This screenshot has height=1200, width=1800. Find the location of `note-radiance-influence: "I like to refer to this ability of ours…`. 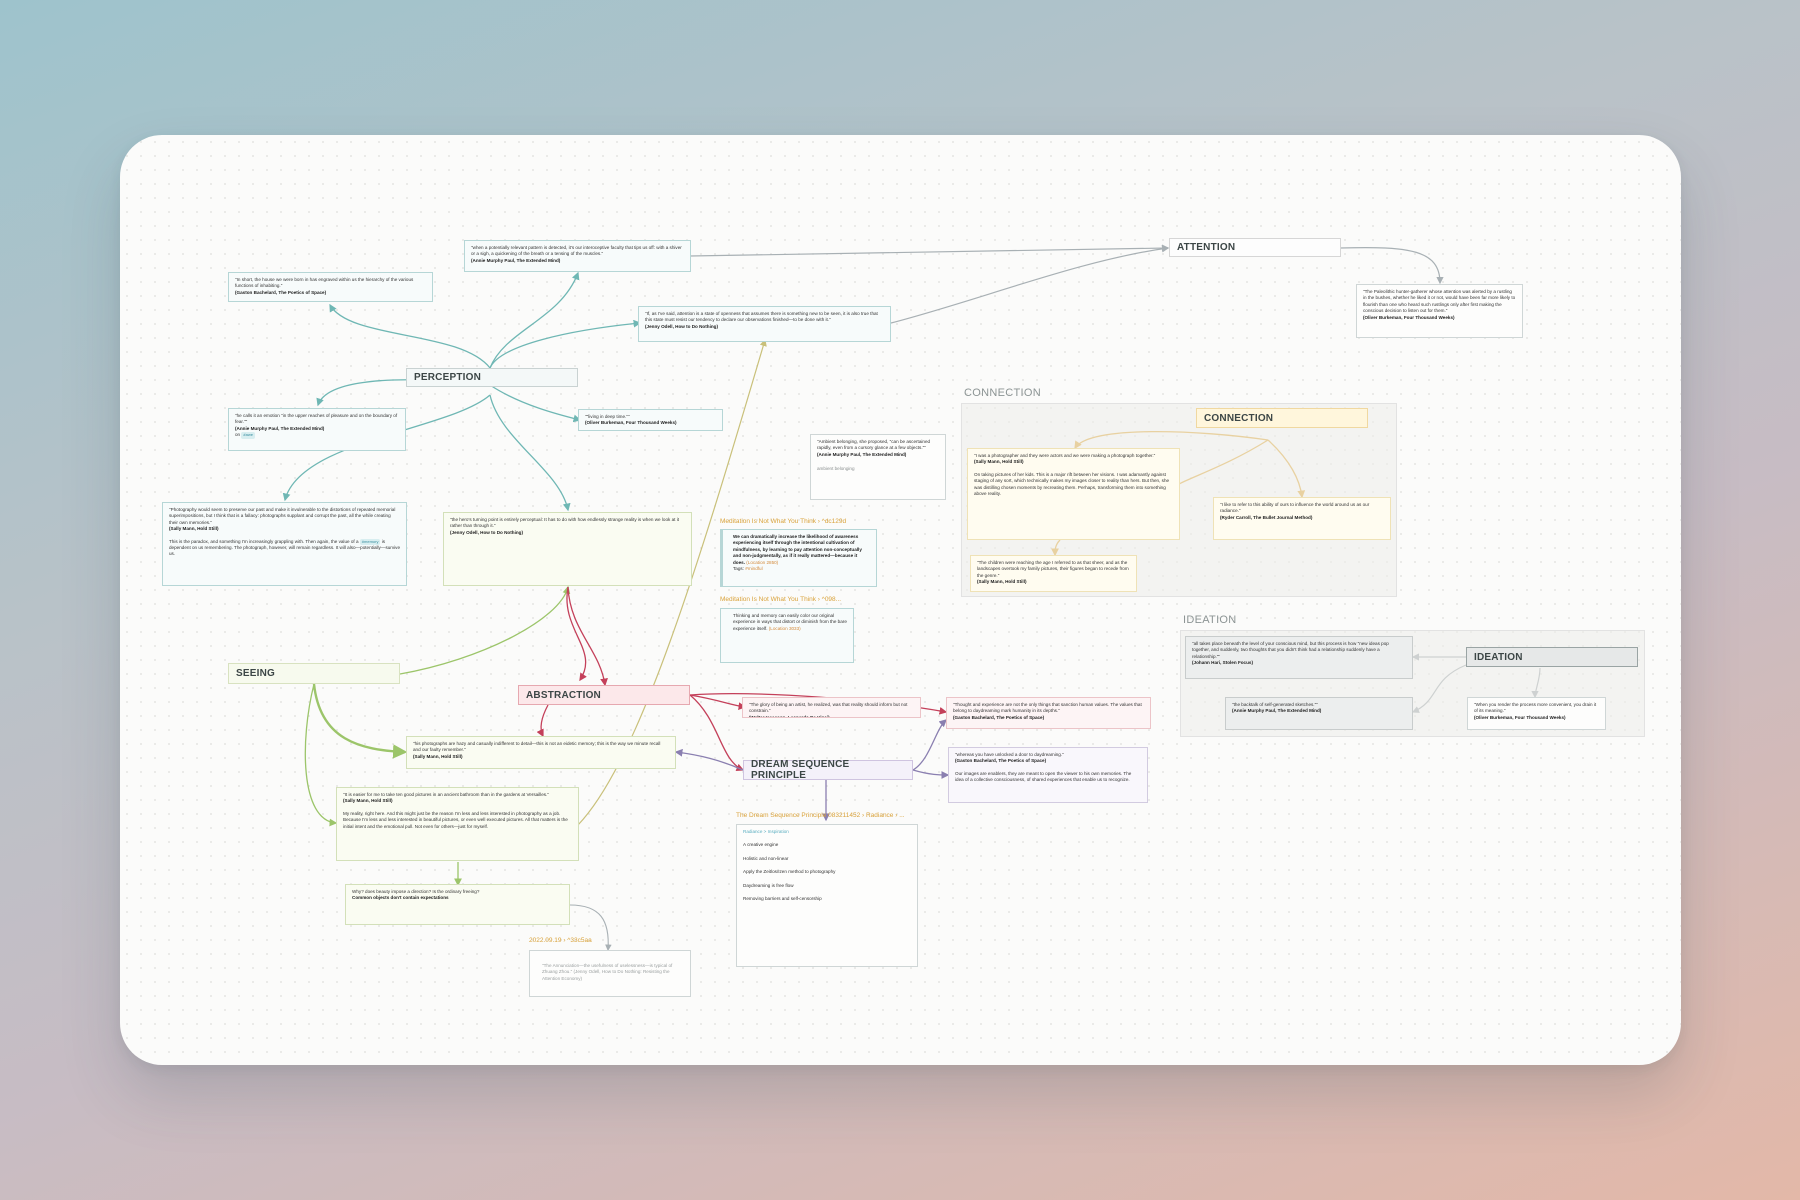

note-radiance-influence: "I like to refer to this ability of ours… is located at coordinates (1302, 518).